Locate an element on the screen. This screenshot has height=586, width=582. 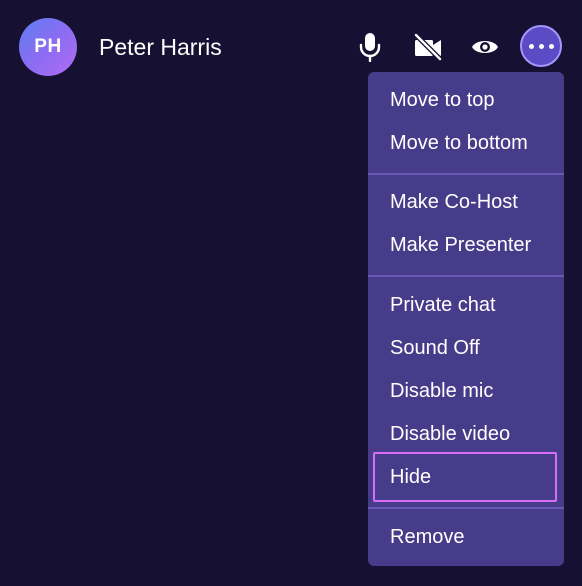
menu-item-disable-video: Disable video is located at coordinates (466, 434).